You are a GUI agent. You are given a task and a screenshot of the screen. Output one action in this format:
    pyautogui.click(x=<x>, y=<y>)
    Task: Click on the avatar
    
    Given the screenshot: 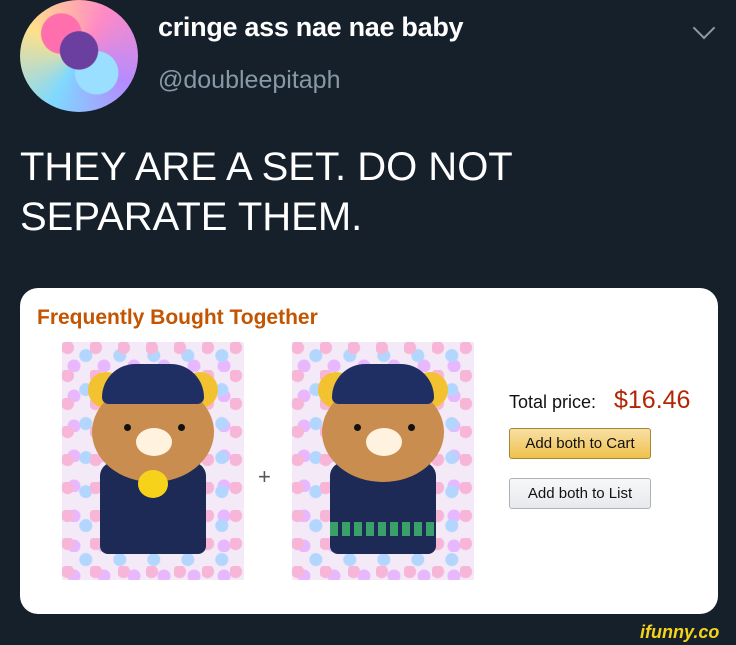 What is the action you would take?
    pyautogui.click(x=79, y=56)
    